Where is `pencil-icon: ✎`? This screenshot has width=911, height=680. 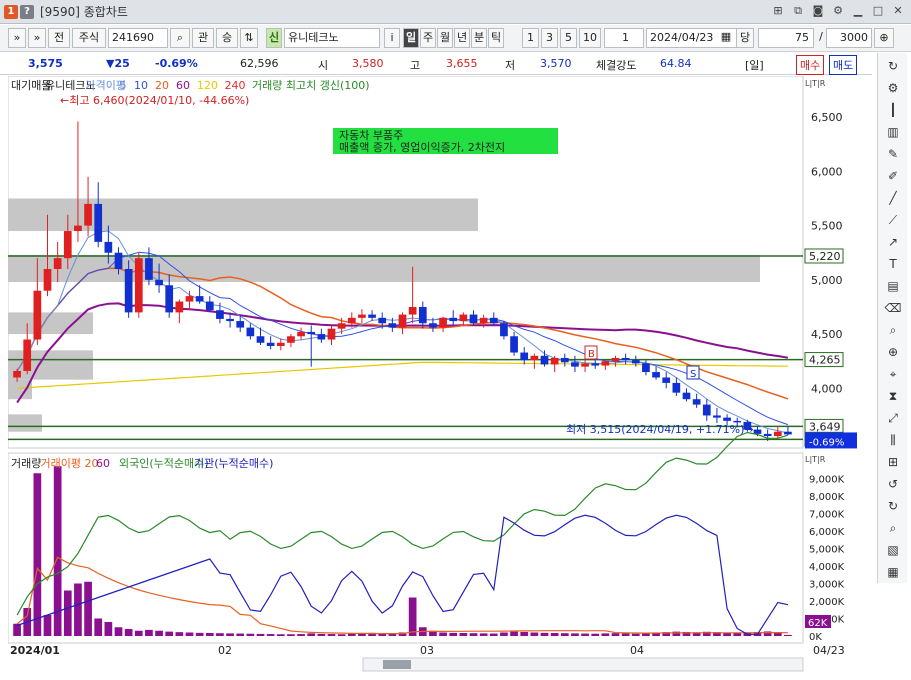
pencil-icon: ✎ is located at coordinates (893, 154).